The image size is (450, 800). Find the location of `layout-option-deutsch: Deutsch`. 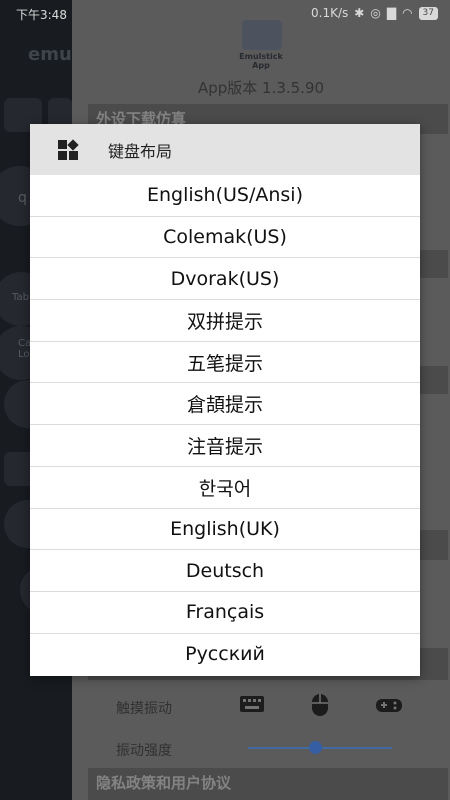

layout-option-deutsch: Deutsch is located at coordinates (225, 571).